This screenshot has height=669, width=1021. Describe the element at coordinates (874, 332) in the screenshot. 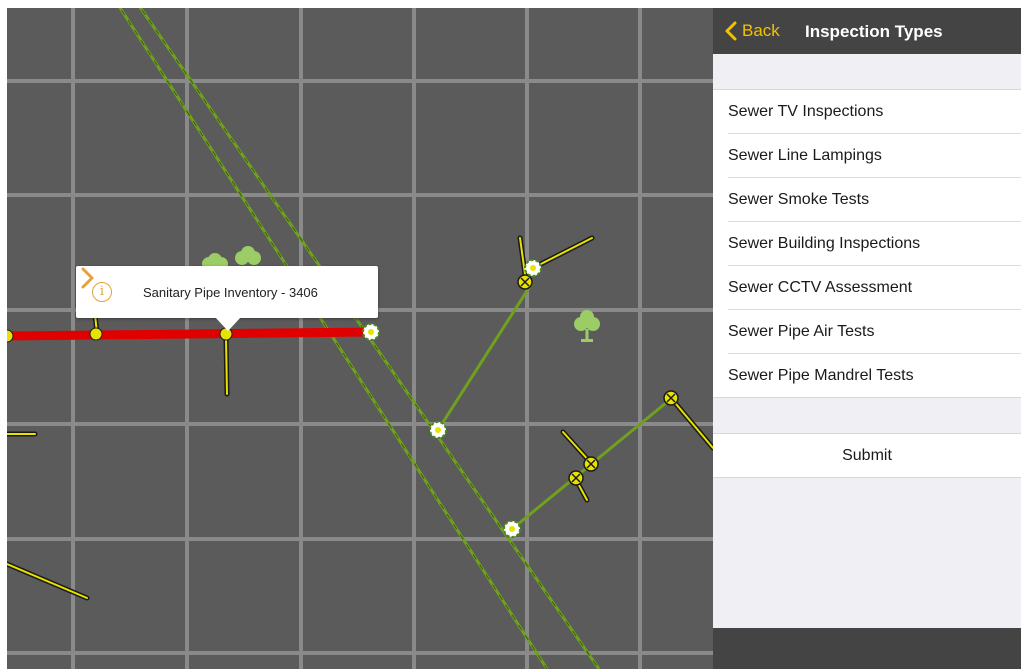

I see `list-item-sewer-pipe-air-tests: Sewer Pipe Air Tests` at that location.